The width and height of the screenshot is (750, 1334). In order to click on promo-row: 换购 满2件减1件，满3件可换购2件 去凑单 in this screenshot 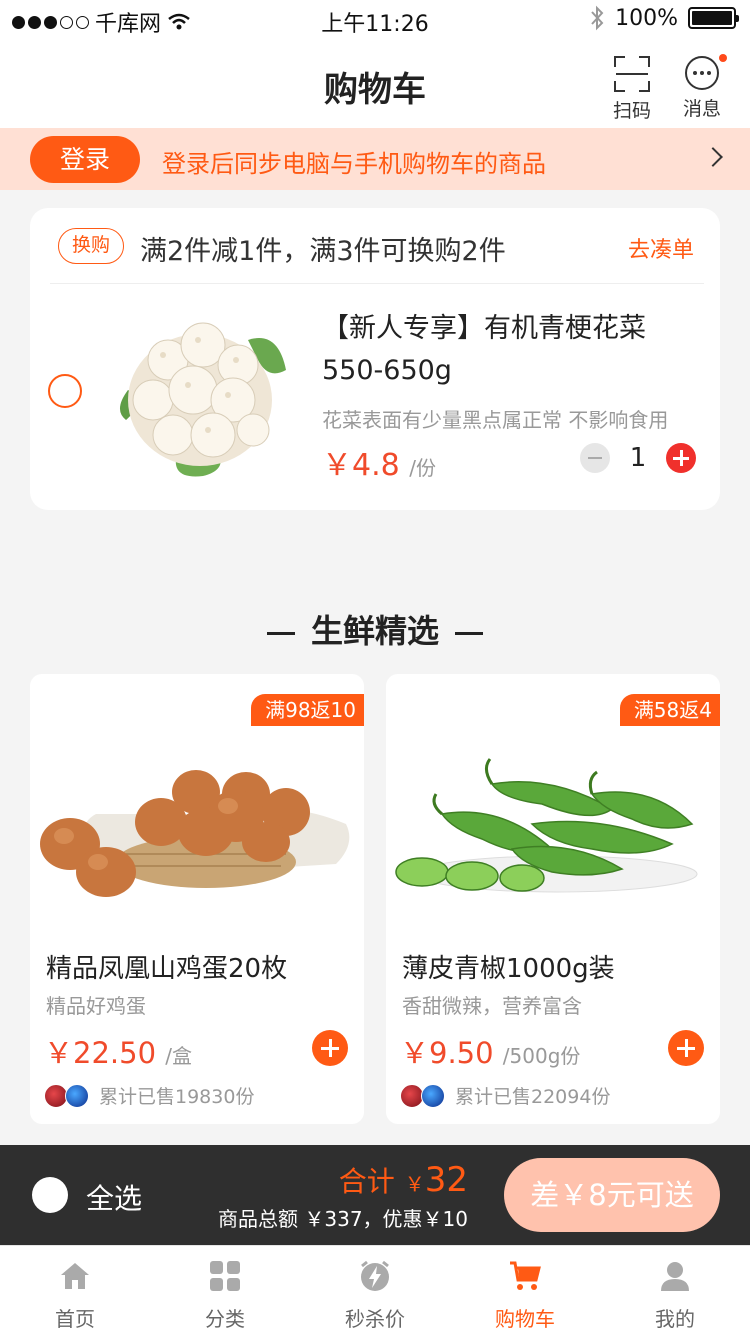, I will do `click(375, 245)`.